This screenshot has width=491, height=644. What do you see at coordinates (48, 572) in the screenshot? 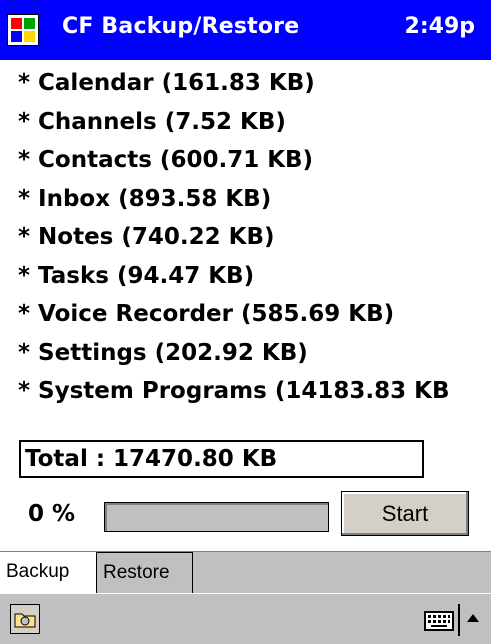
I see `tab-backup: Backup` at bounding box center [48, 572].